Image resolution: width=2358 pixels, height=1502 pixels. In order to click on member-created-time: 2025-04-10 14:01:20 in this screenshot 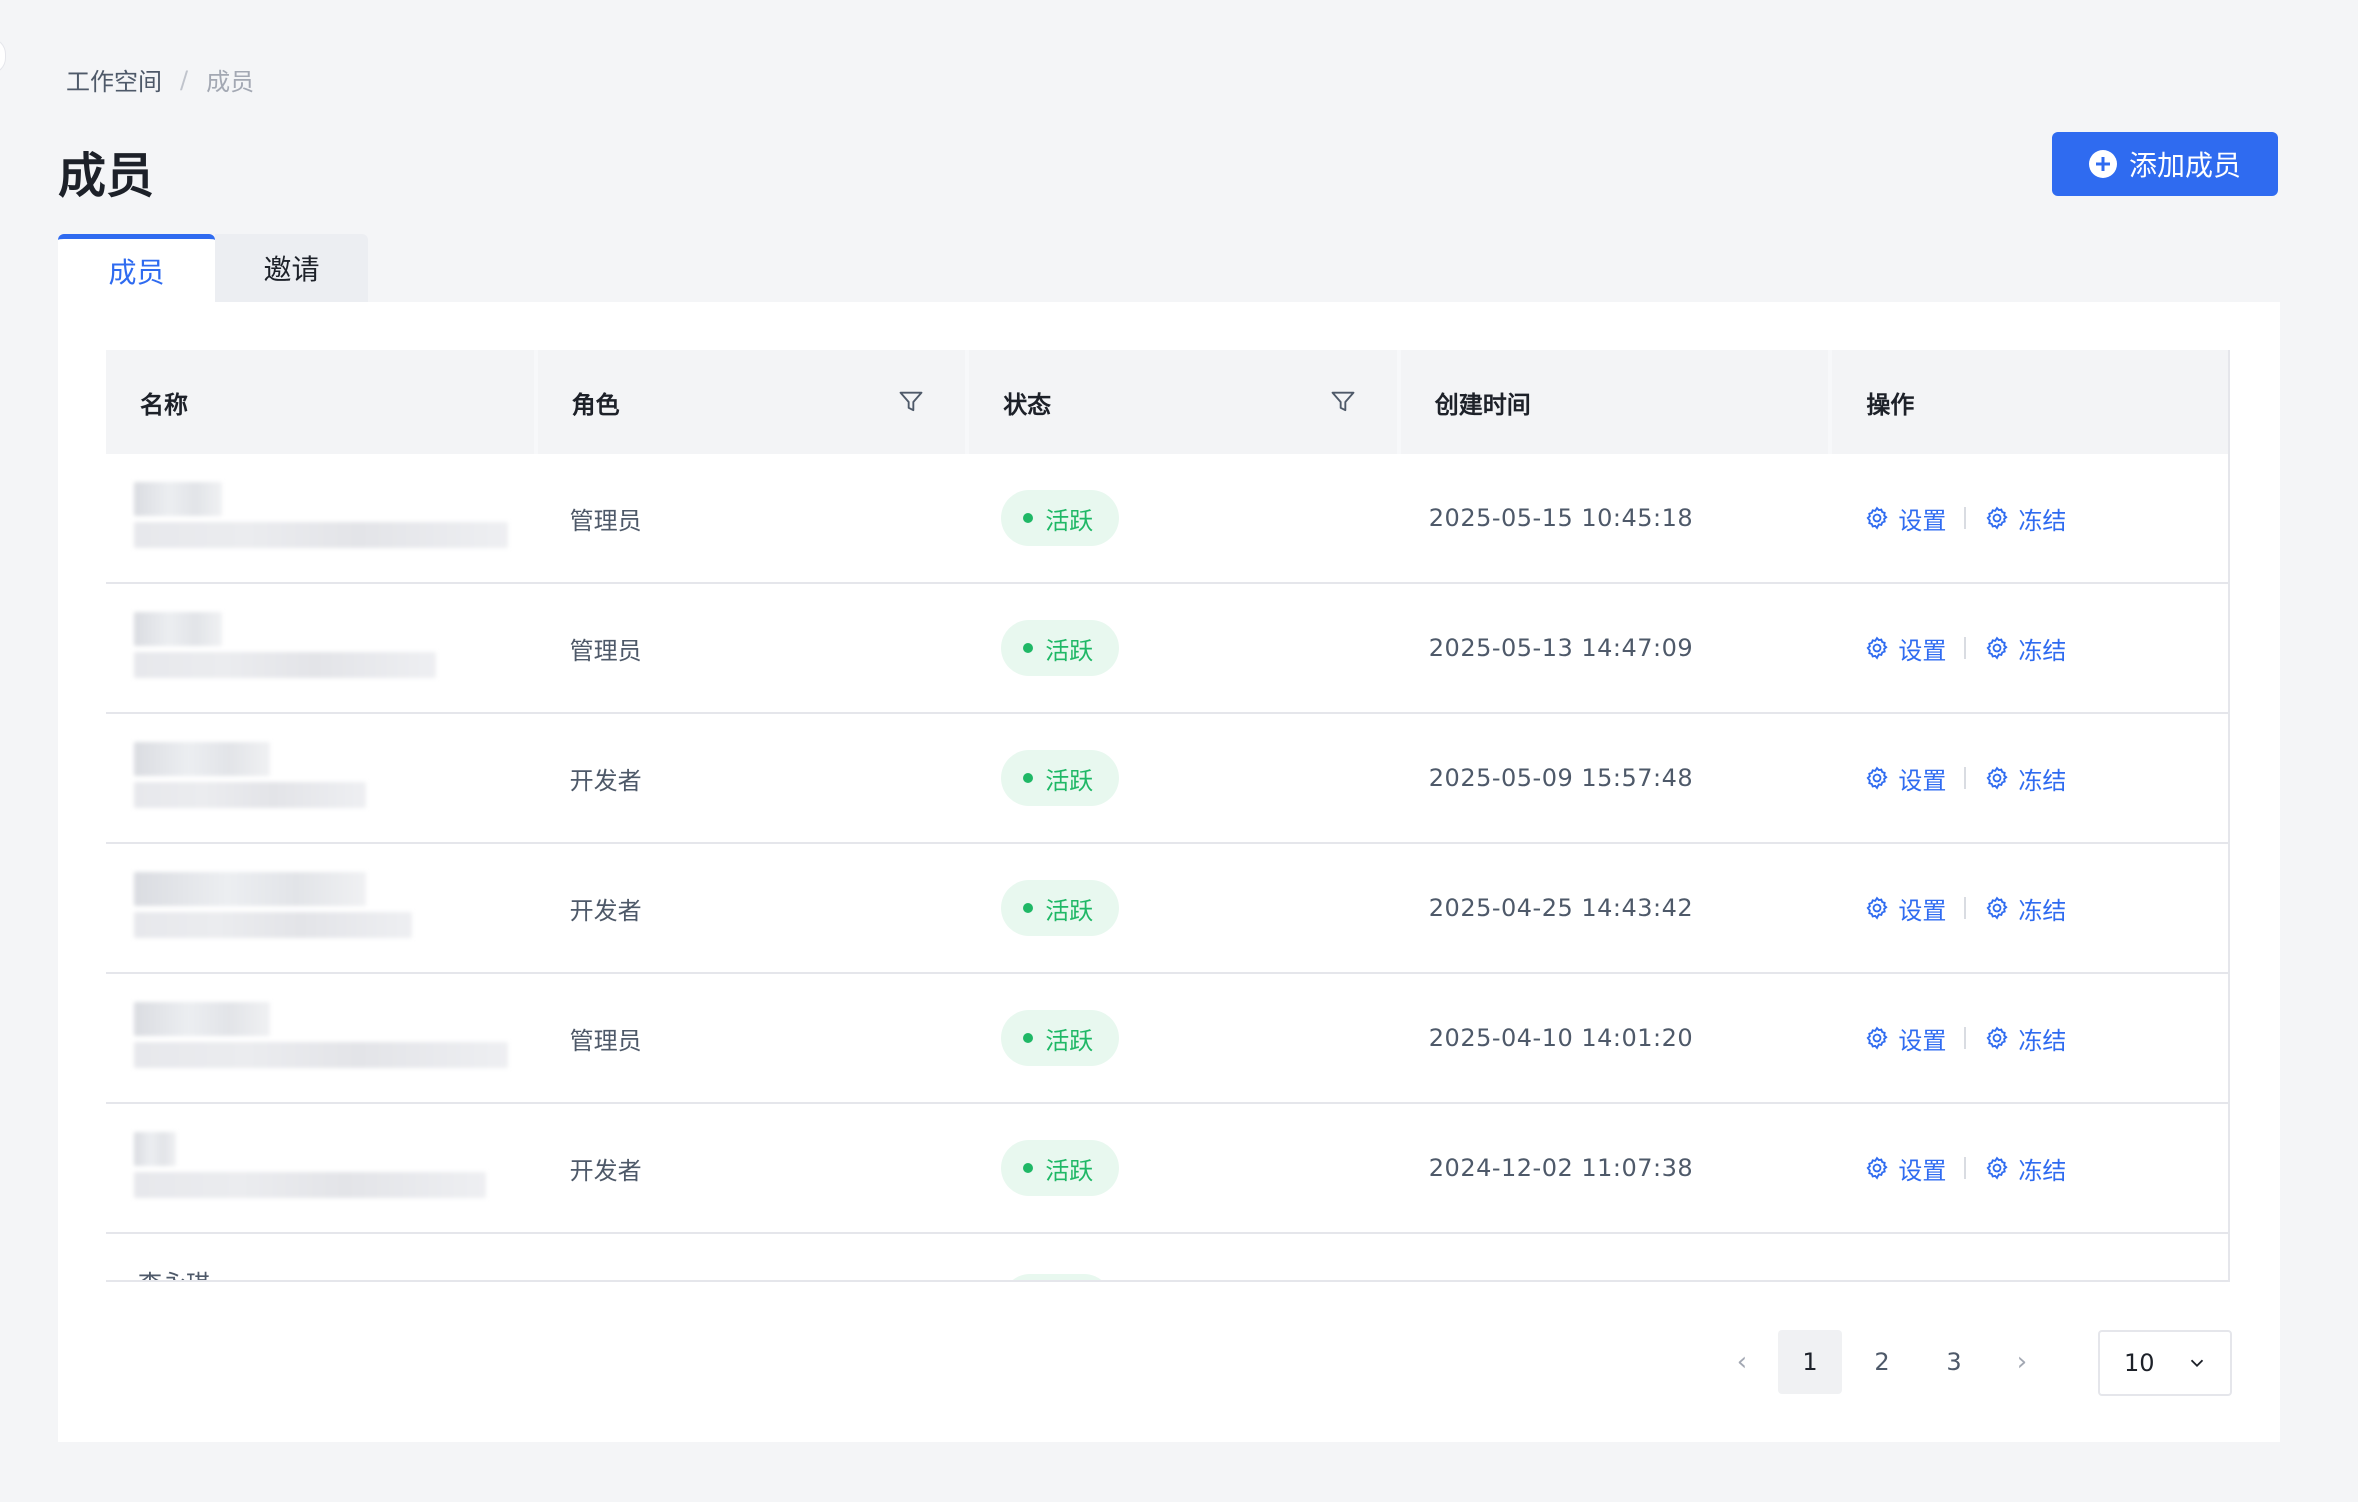, I will do `click(1561, 1038)`.